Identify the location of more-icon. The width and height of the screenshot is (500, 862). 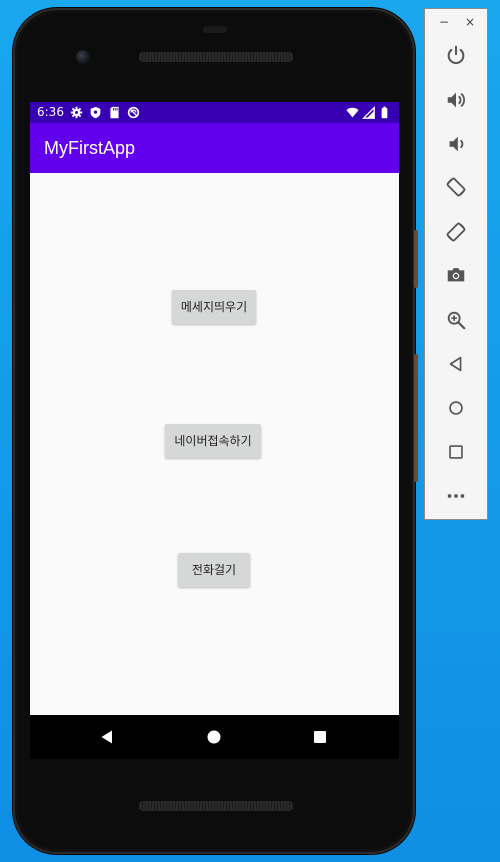
(456, 496).